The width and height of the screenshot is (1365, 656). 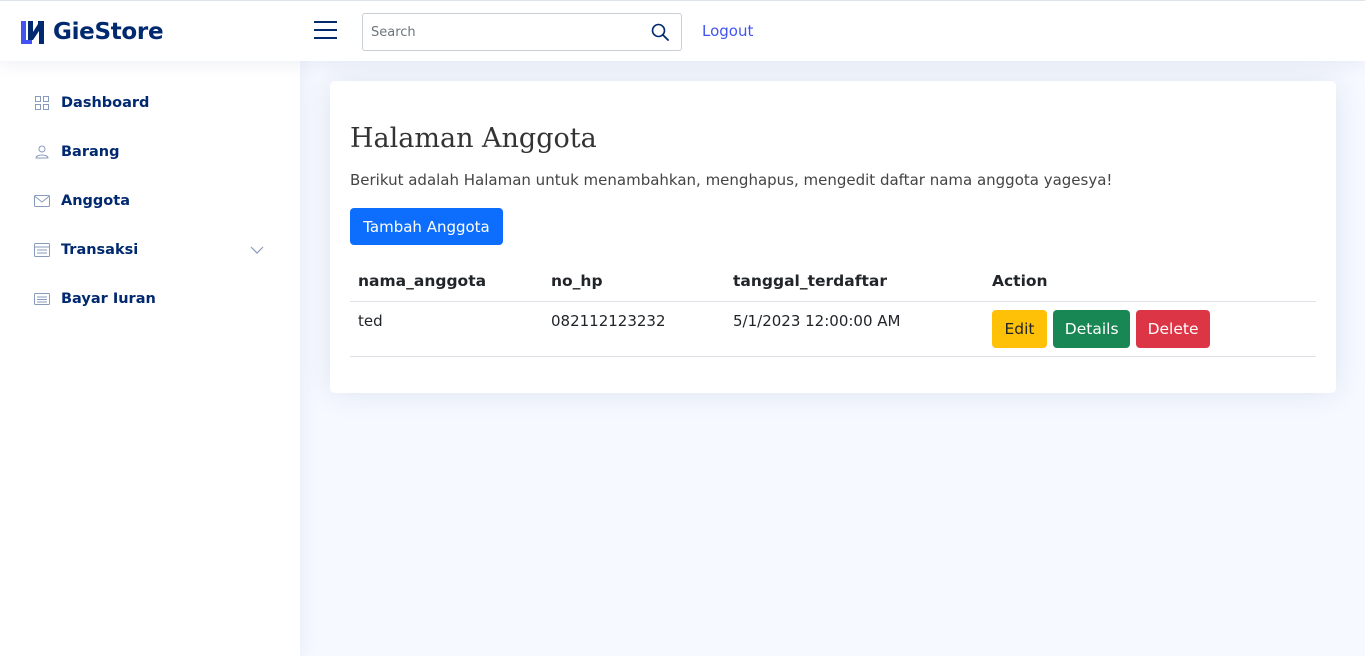 What do you see at coordinates (1091, 328) in the screenshot?
I see `details-button: Details` at bounding box center [1091, 328].